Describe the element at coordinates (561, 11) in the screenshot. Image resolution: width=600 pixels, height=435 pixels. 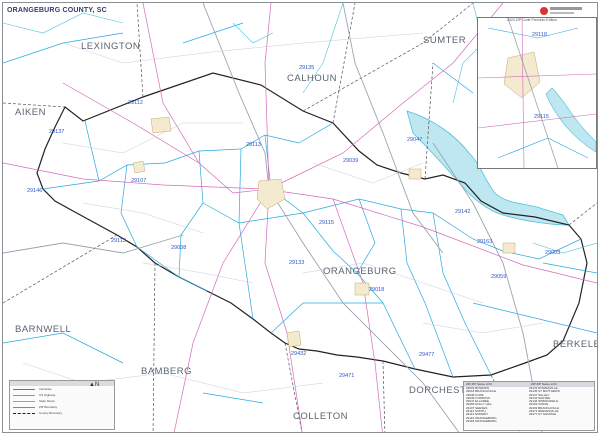
I see `publisher-logo` at that location.